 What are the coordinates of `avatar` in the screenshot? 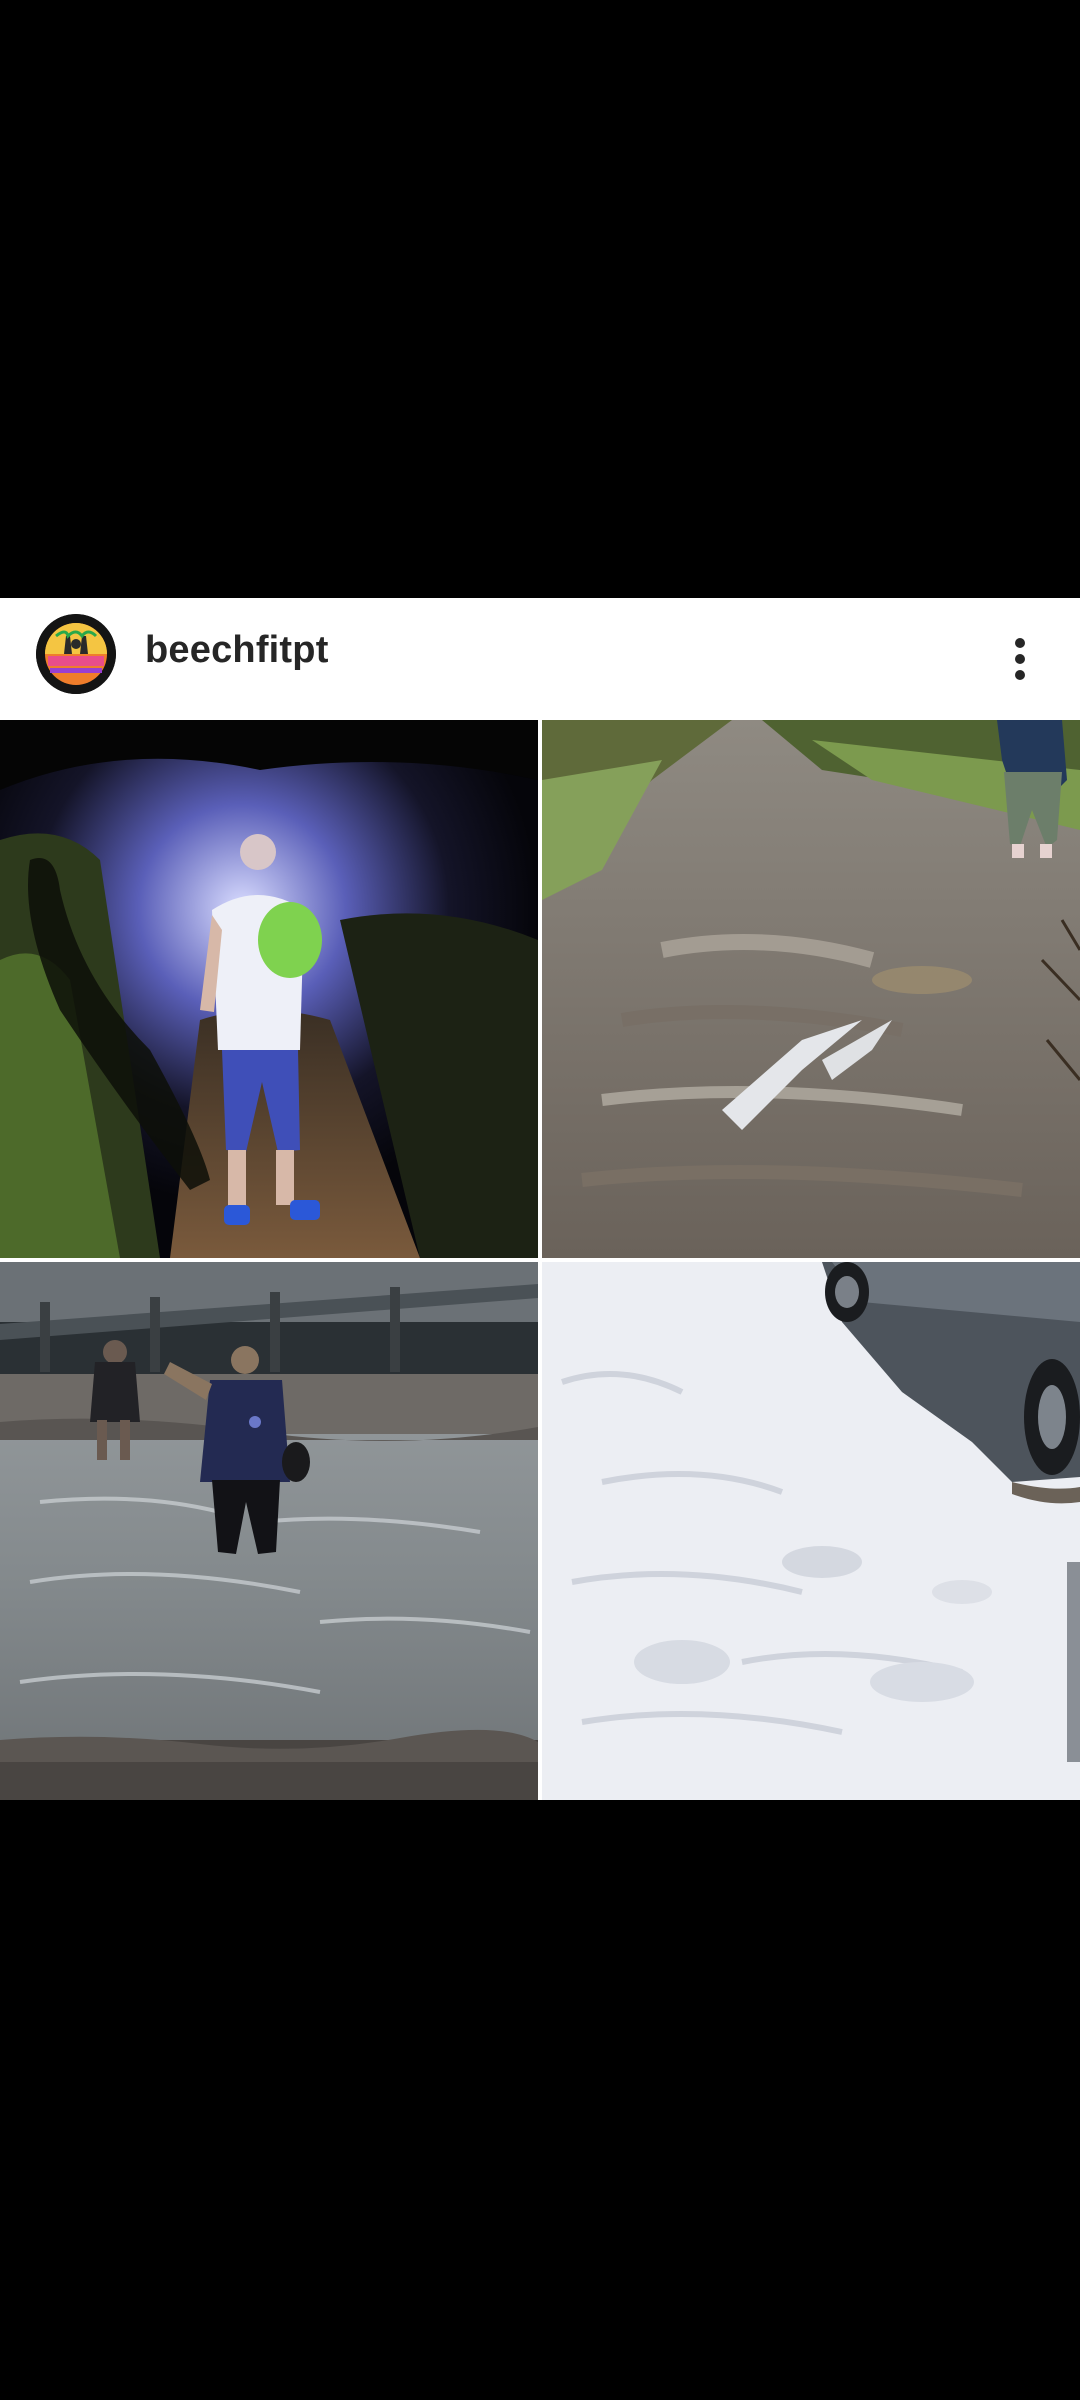 It's located at (76, 654).